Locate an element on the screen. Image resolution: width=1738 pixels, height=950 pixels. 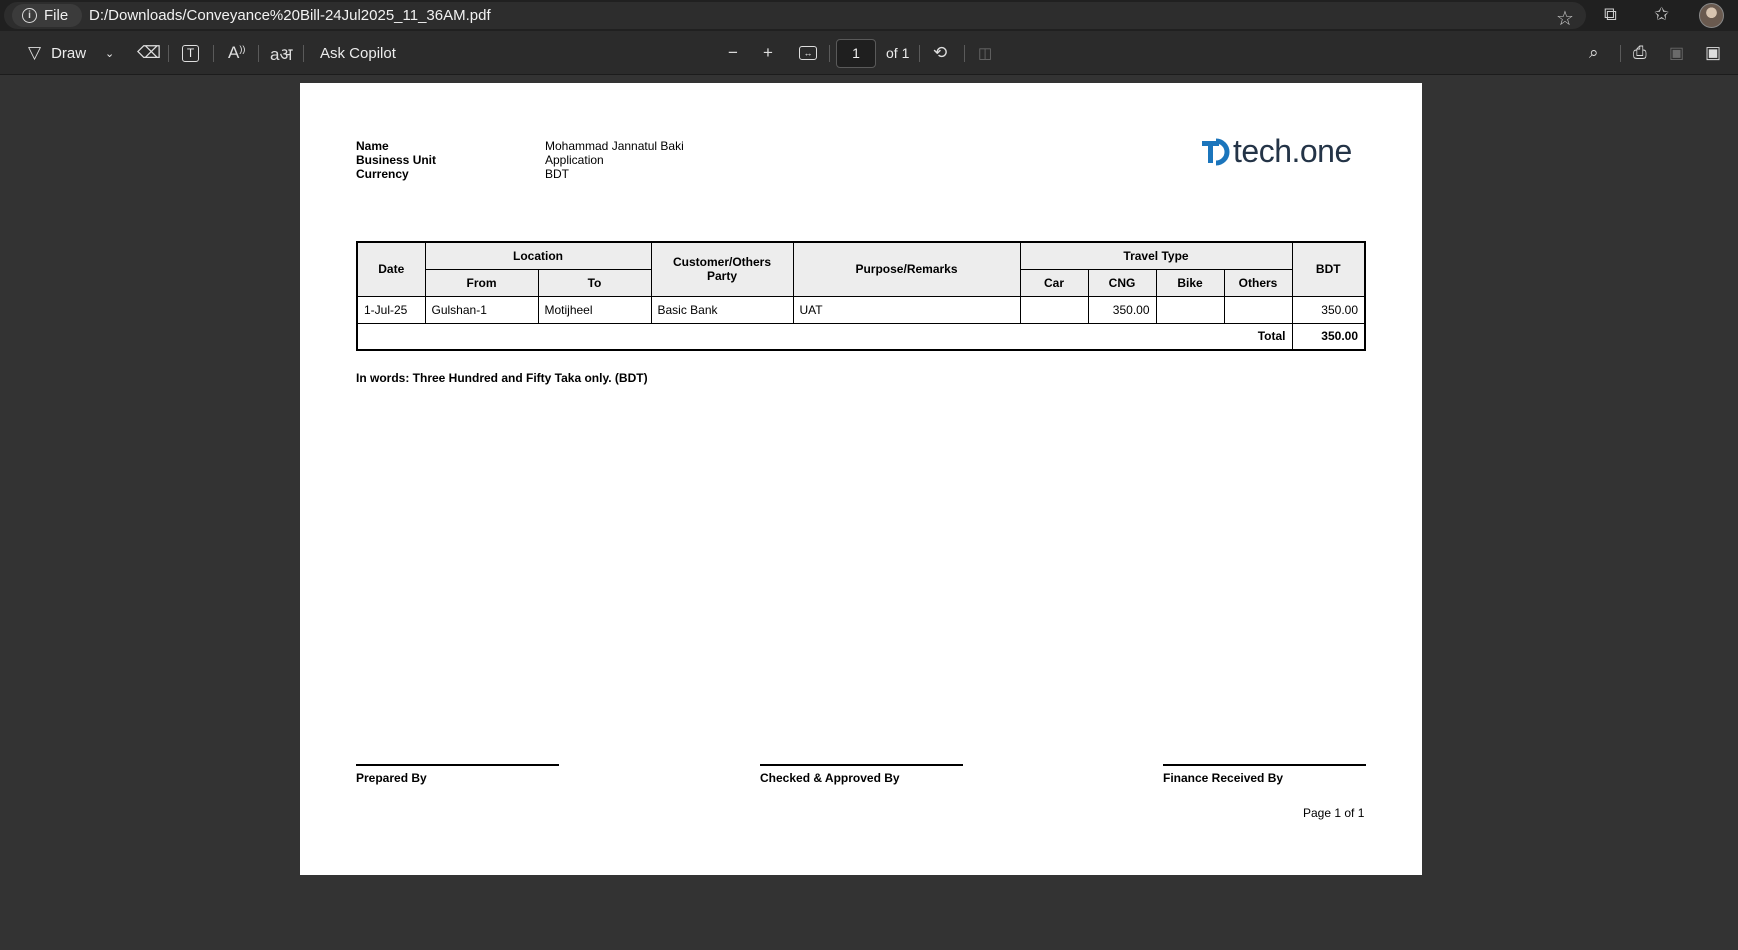
draw-button: ▽ Draw is located at coordinates (57, 53).